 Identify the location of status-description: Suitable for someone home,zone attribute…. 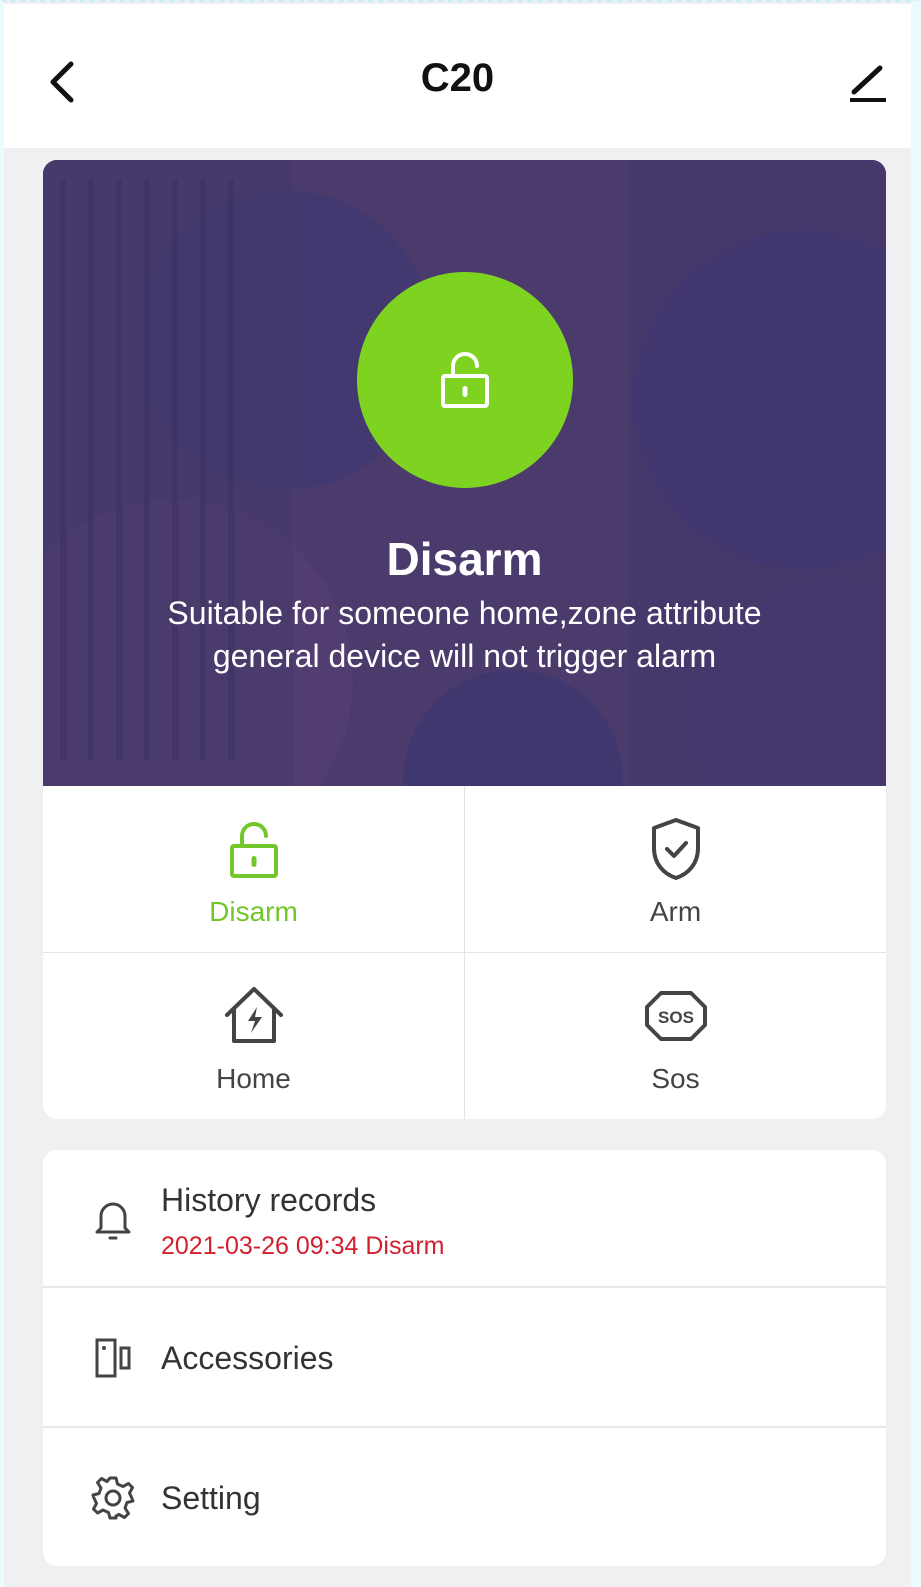
(464, 635).